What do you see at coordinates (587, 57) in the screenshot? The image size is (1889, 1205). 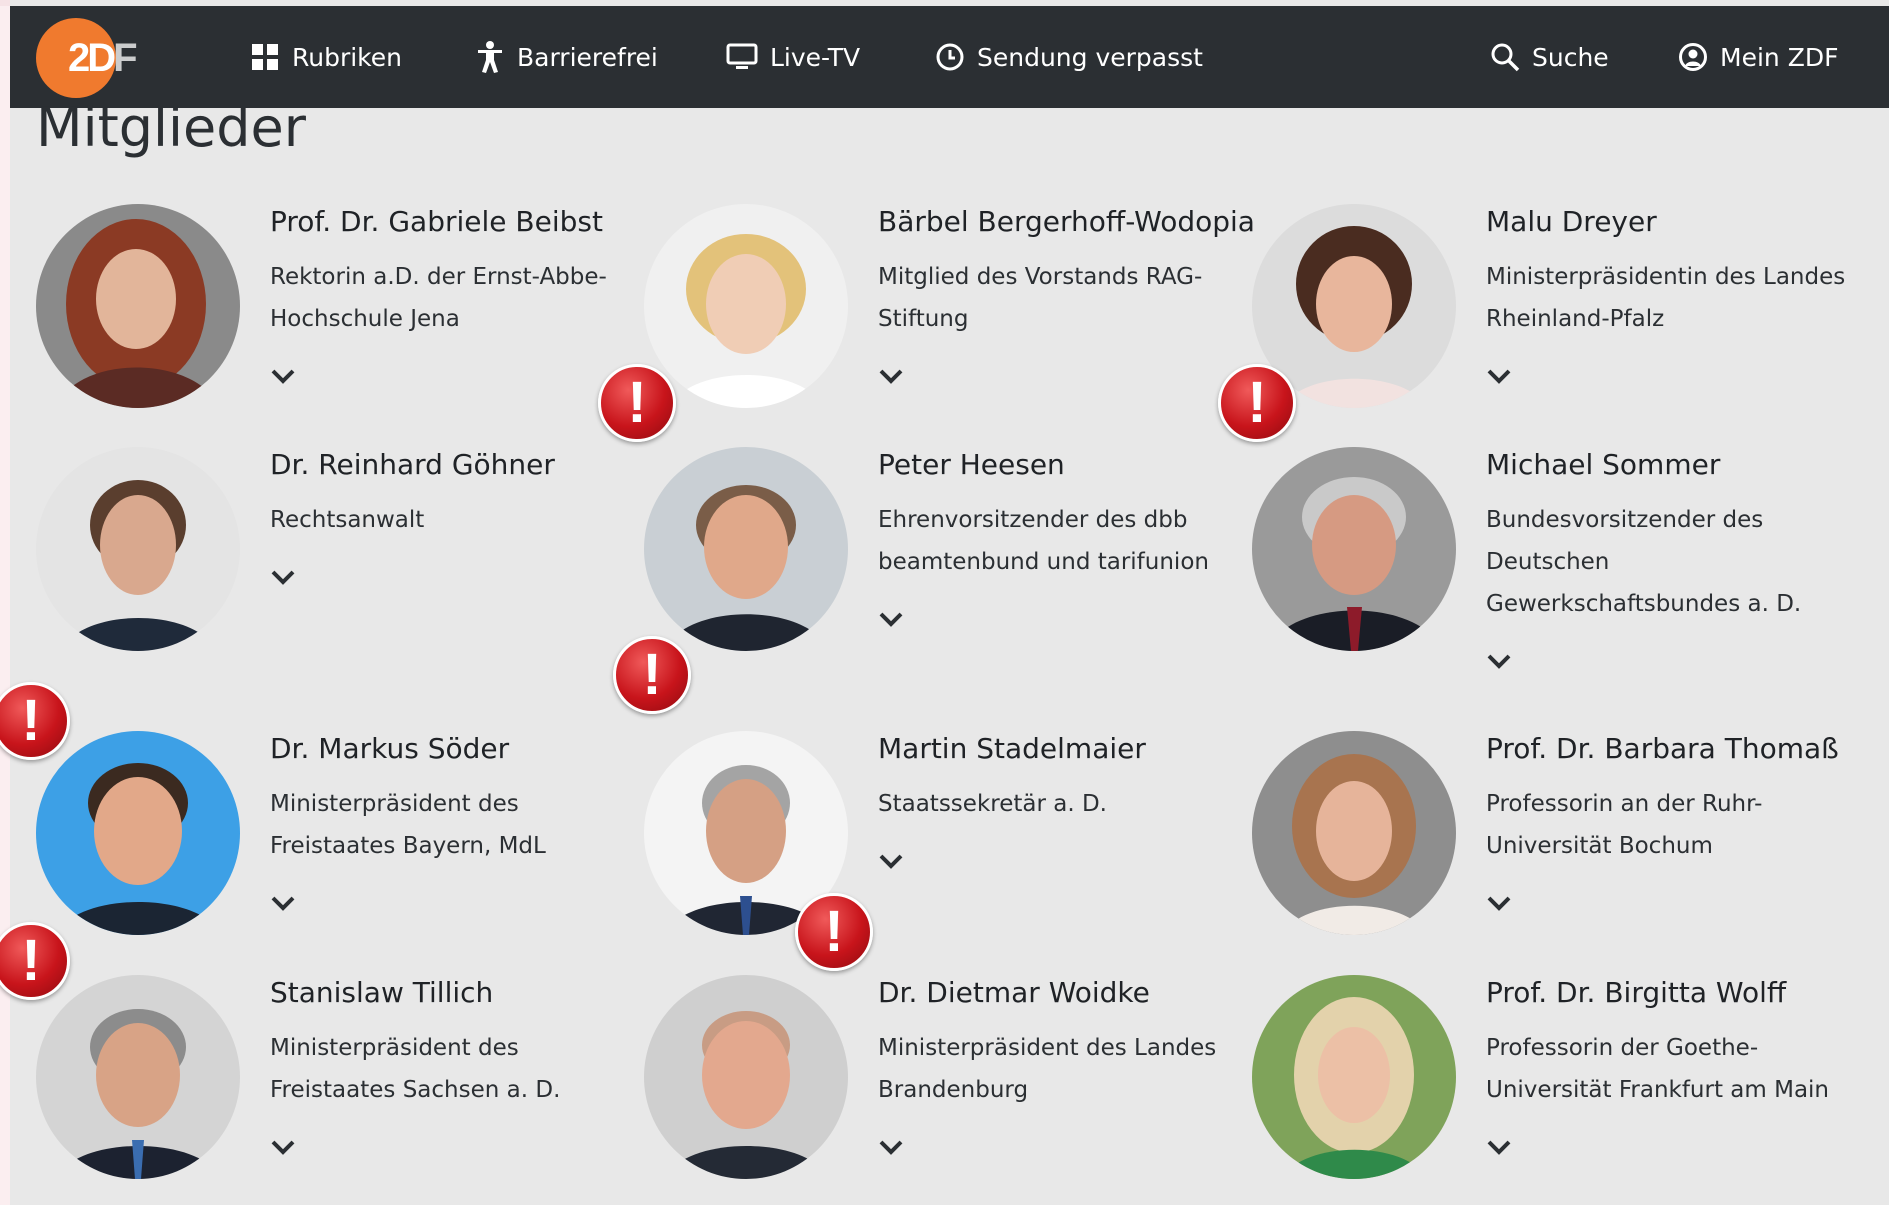 I see `nav-label: Barrierefrei` at bounding box center [587, 57].